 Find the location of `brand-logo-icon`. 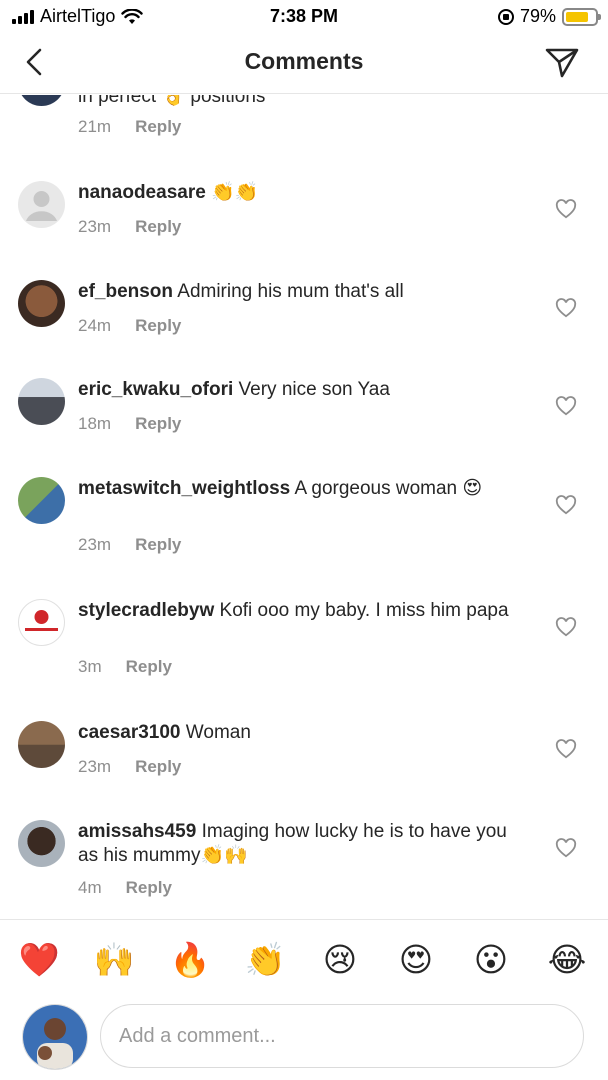

brand-logo-icon is located at coordinates (41, 620).